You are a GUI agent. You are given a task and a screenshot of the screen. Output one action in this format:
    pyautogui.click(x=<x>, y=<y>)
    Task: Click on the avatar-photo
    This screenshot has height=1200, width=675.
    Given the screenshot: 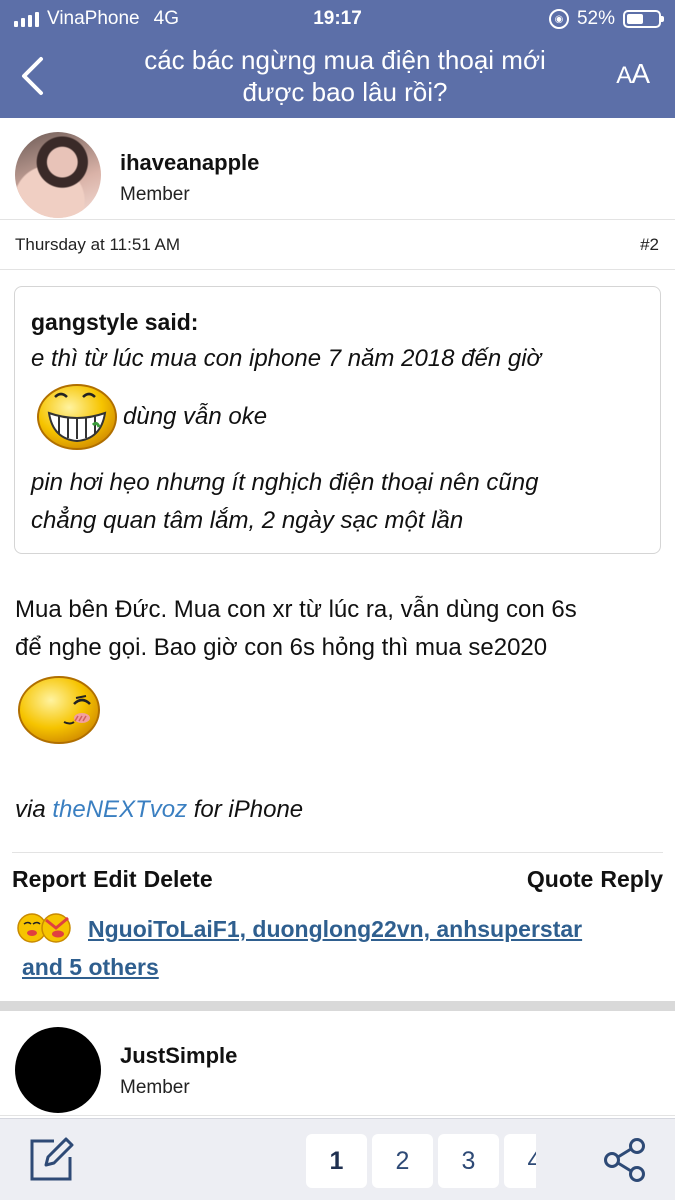 What is the action you would take?
    pyautogui.click(x=58, y=175)
    